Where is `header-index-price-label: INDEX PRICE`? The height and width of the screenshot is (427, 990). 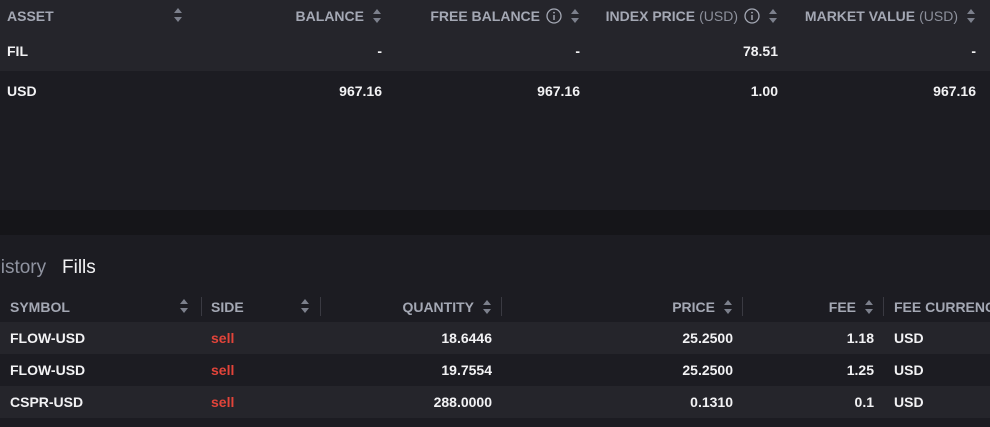 header-index-price-label: INDEX PRICE is located at coordinates (650, 15).